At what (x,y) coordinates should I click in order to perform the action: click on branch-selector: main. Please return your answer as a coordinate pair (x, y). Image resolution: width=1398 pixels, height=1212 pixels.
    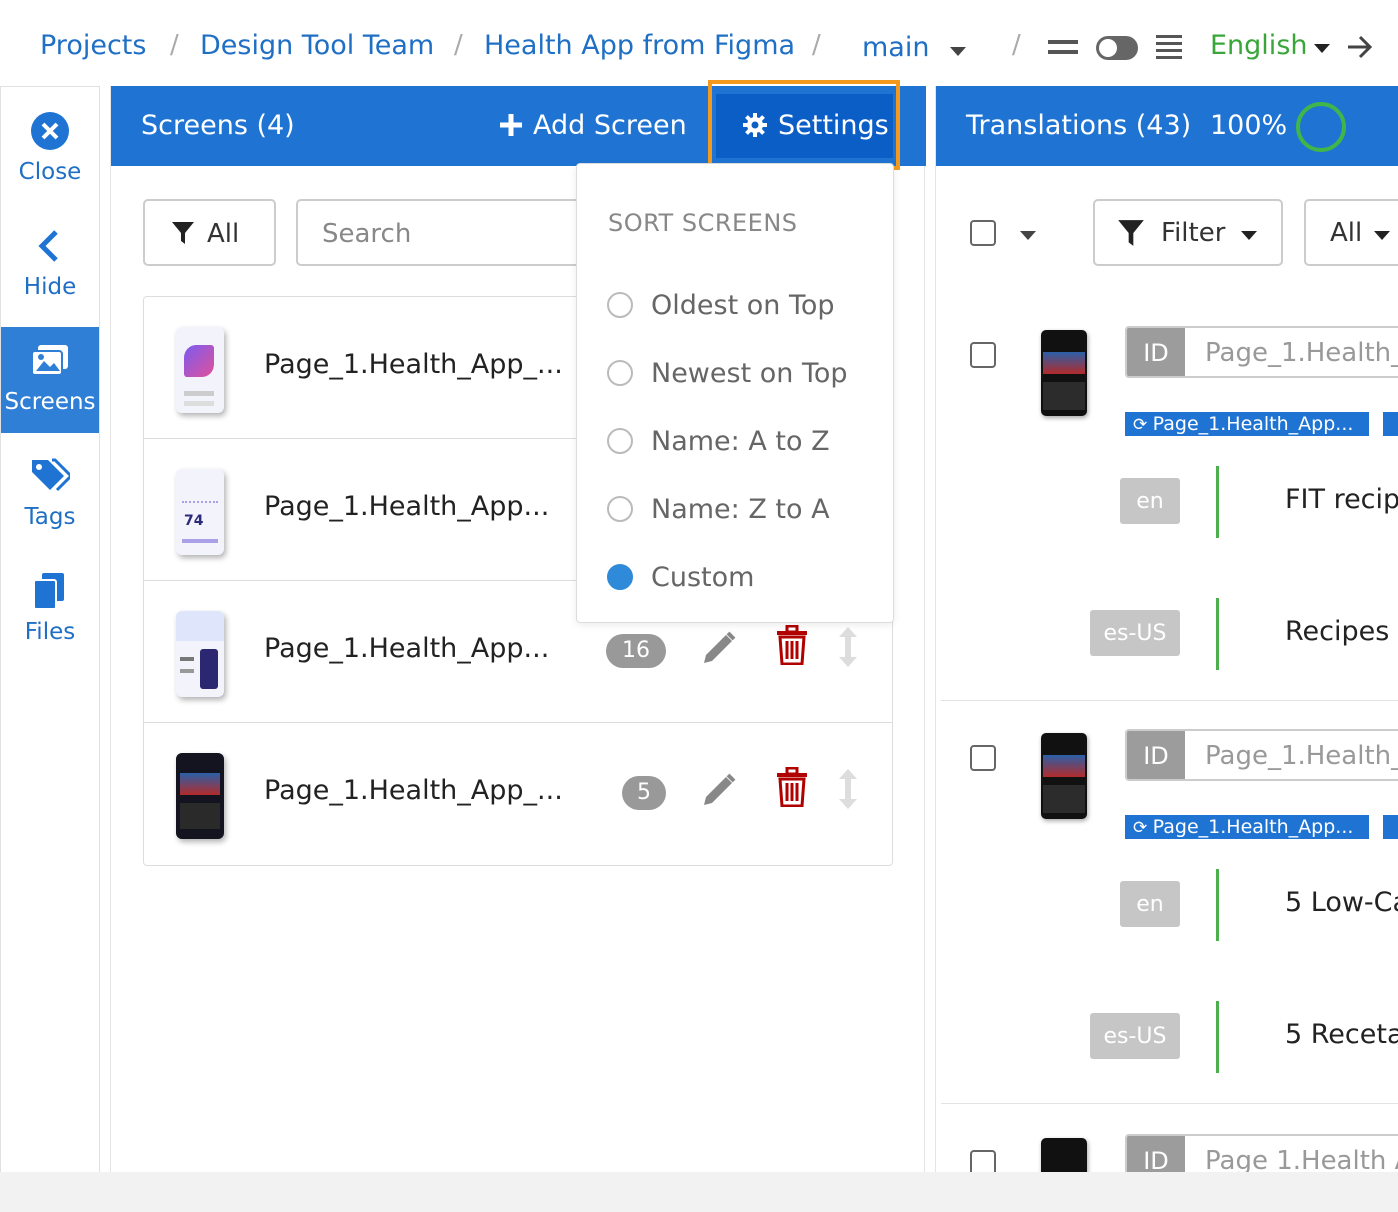
    Looking at the image, I should click on (895, 47).